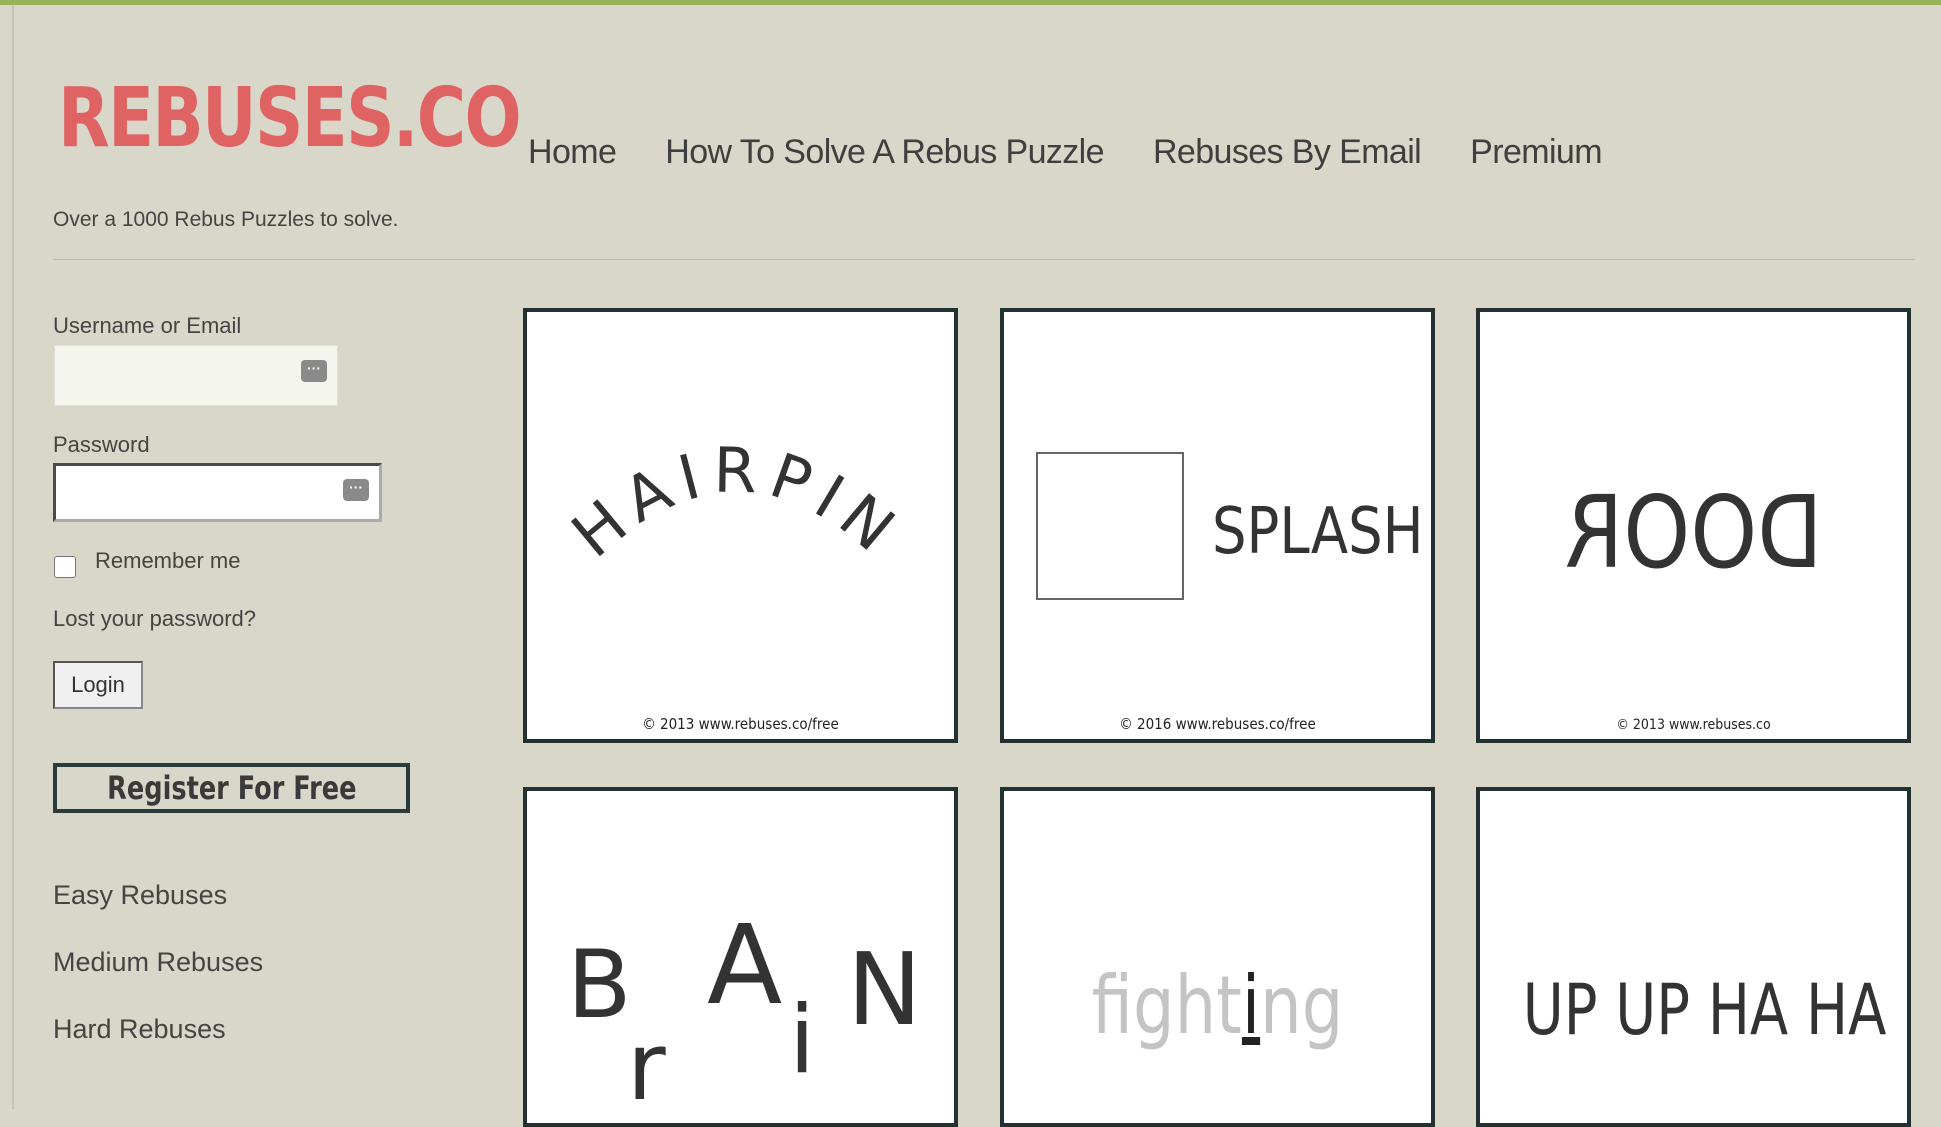 Image resolution: width=1941 pixels, height=1127 pixels. What do you see at coordinates (140, 895) in the screenshot?
I see `category-easy: Easy Rebuses` at bounding box center [140, 895].